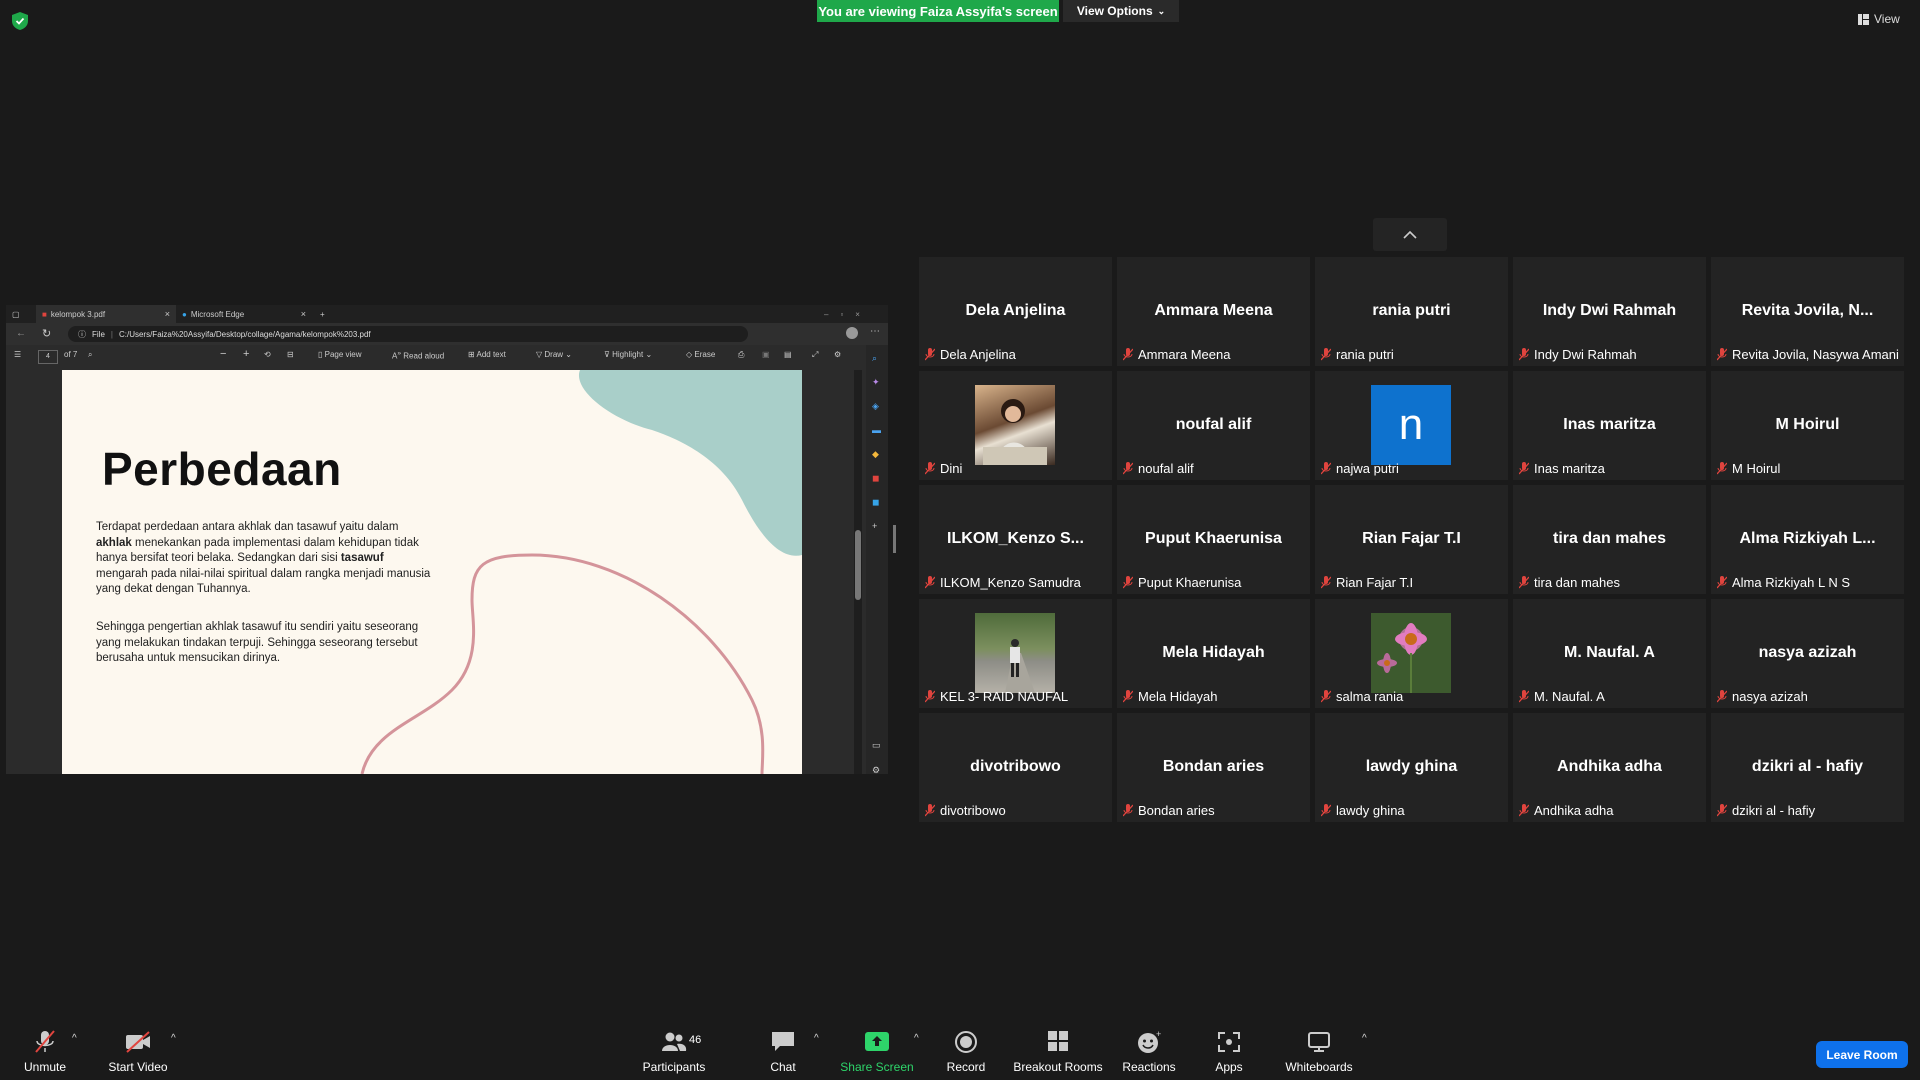  I want to click on tab-edge: ● Microsoft Edge ×, so click(244, 314).